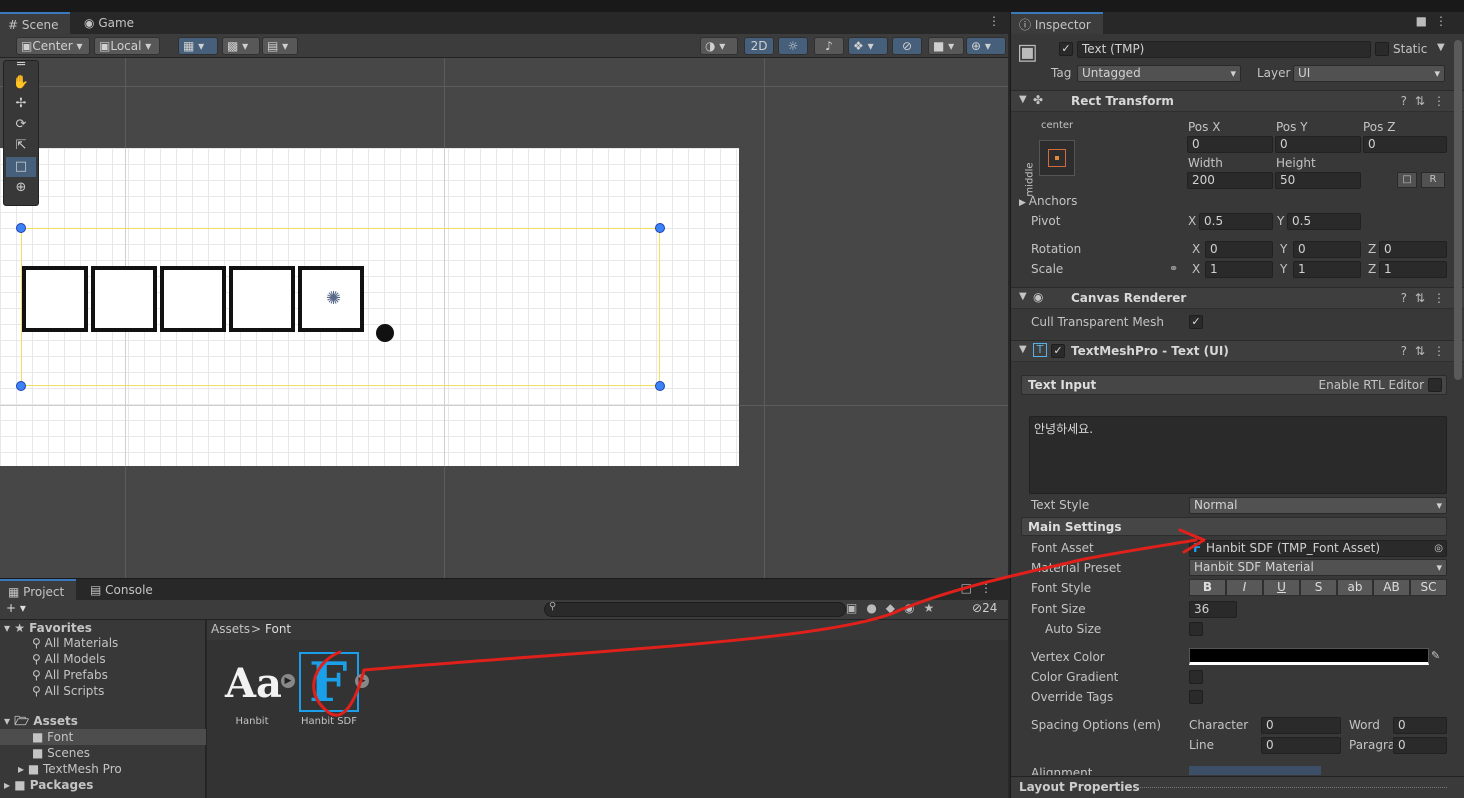 This screenshot has height=798, width=1464. I want to click on static-checkbox, so click(1382, 49).